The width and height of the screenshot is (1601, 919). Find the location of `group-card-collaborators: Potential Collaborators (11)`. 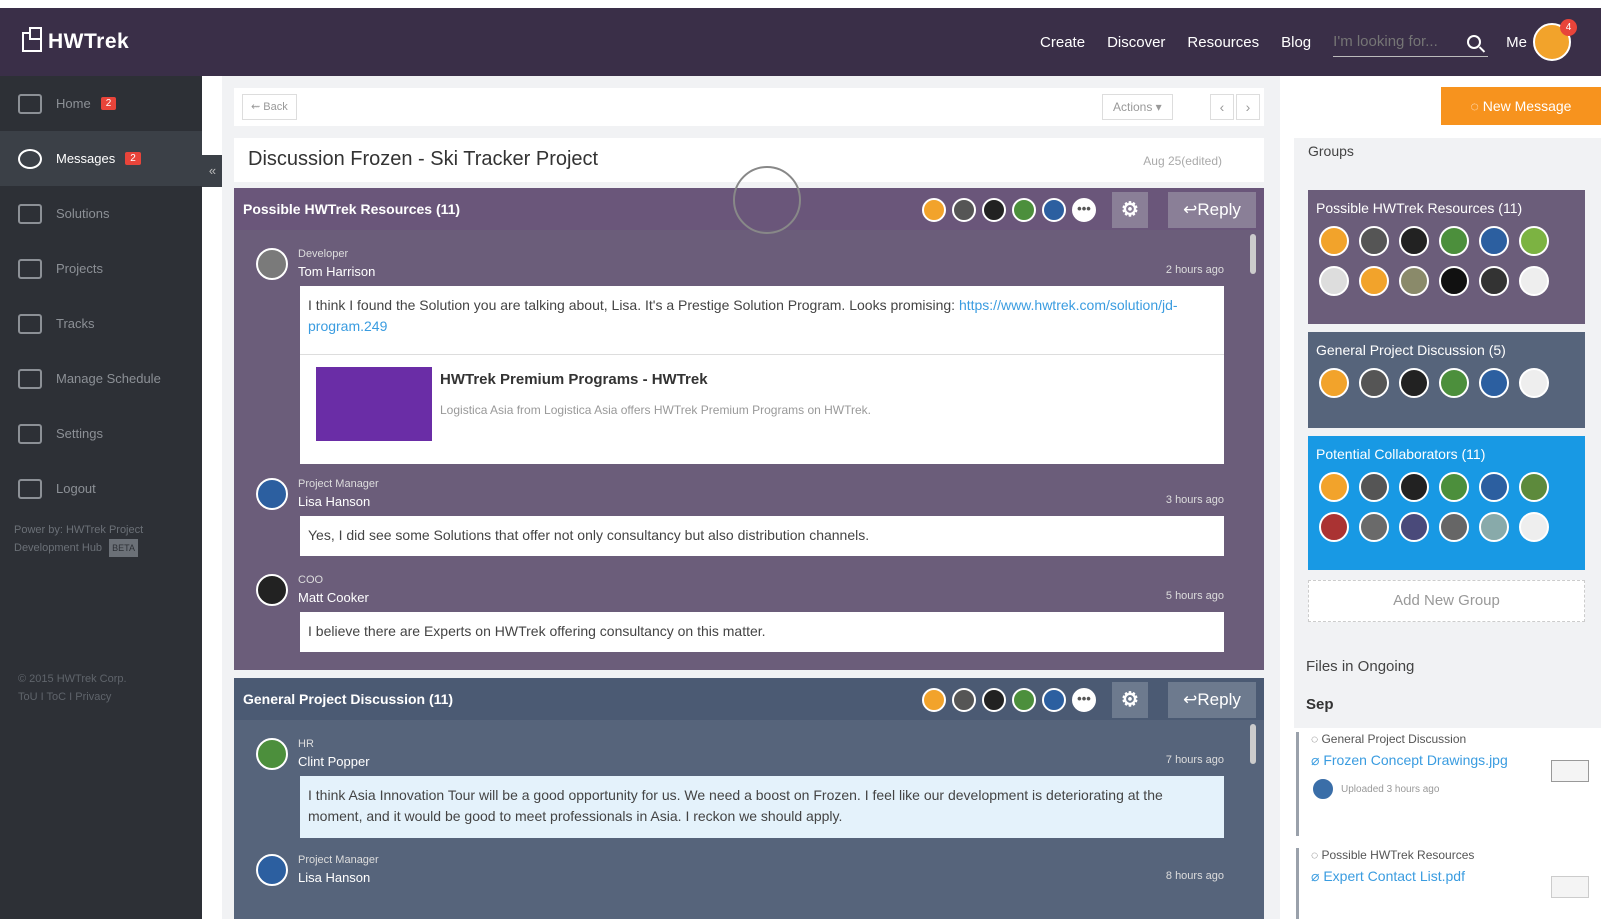

group-card-collaborators: Potential Collaborators (11) is located at coordinates (1446, 503).